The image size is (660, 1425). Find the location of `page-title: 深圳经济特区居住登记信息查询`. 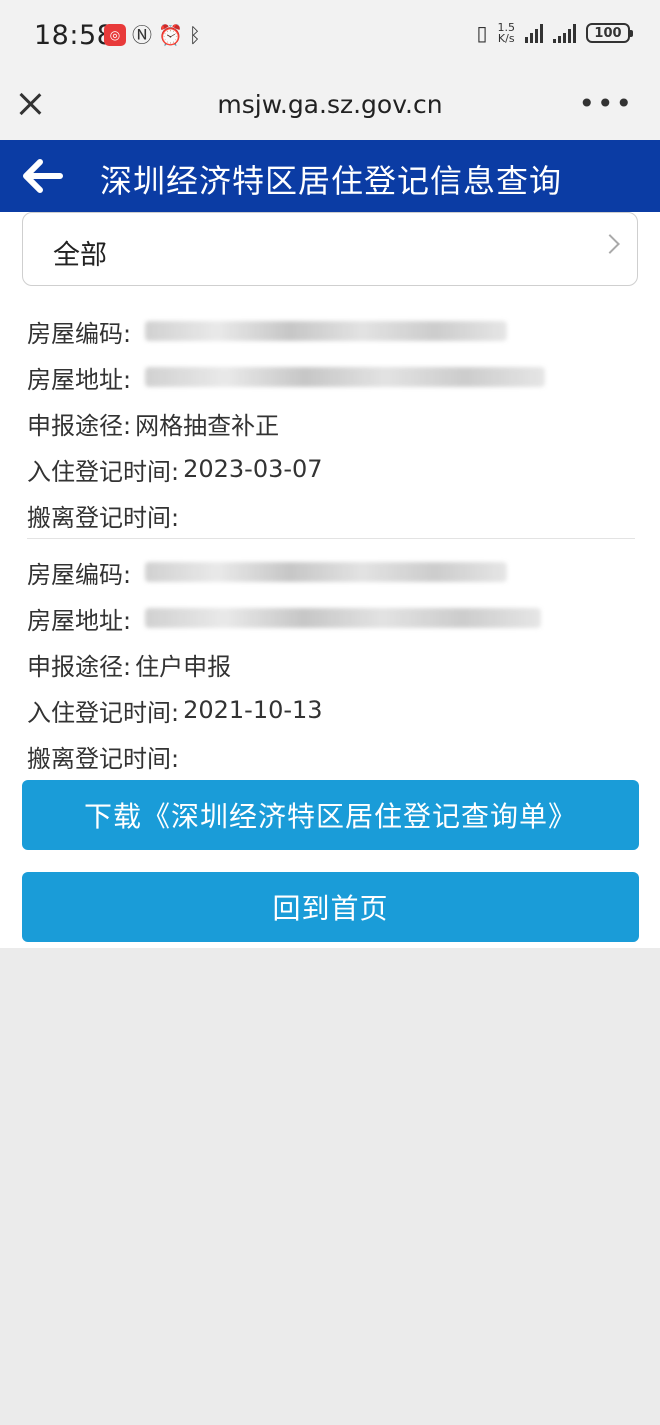

page-title: 深圳经济特区居住登记信息查询 is located at coordinates (331, 181).